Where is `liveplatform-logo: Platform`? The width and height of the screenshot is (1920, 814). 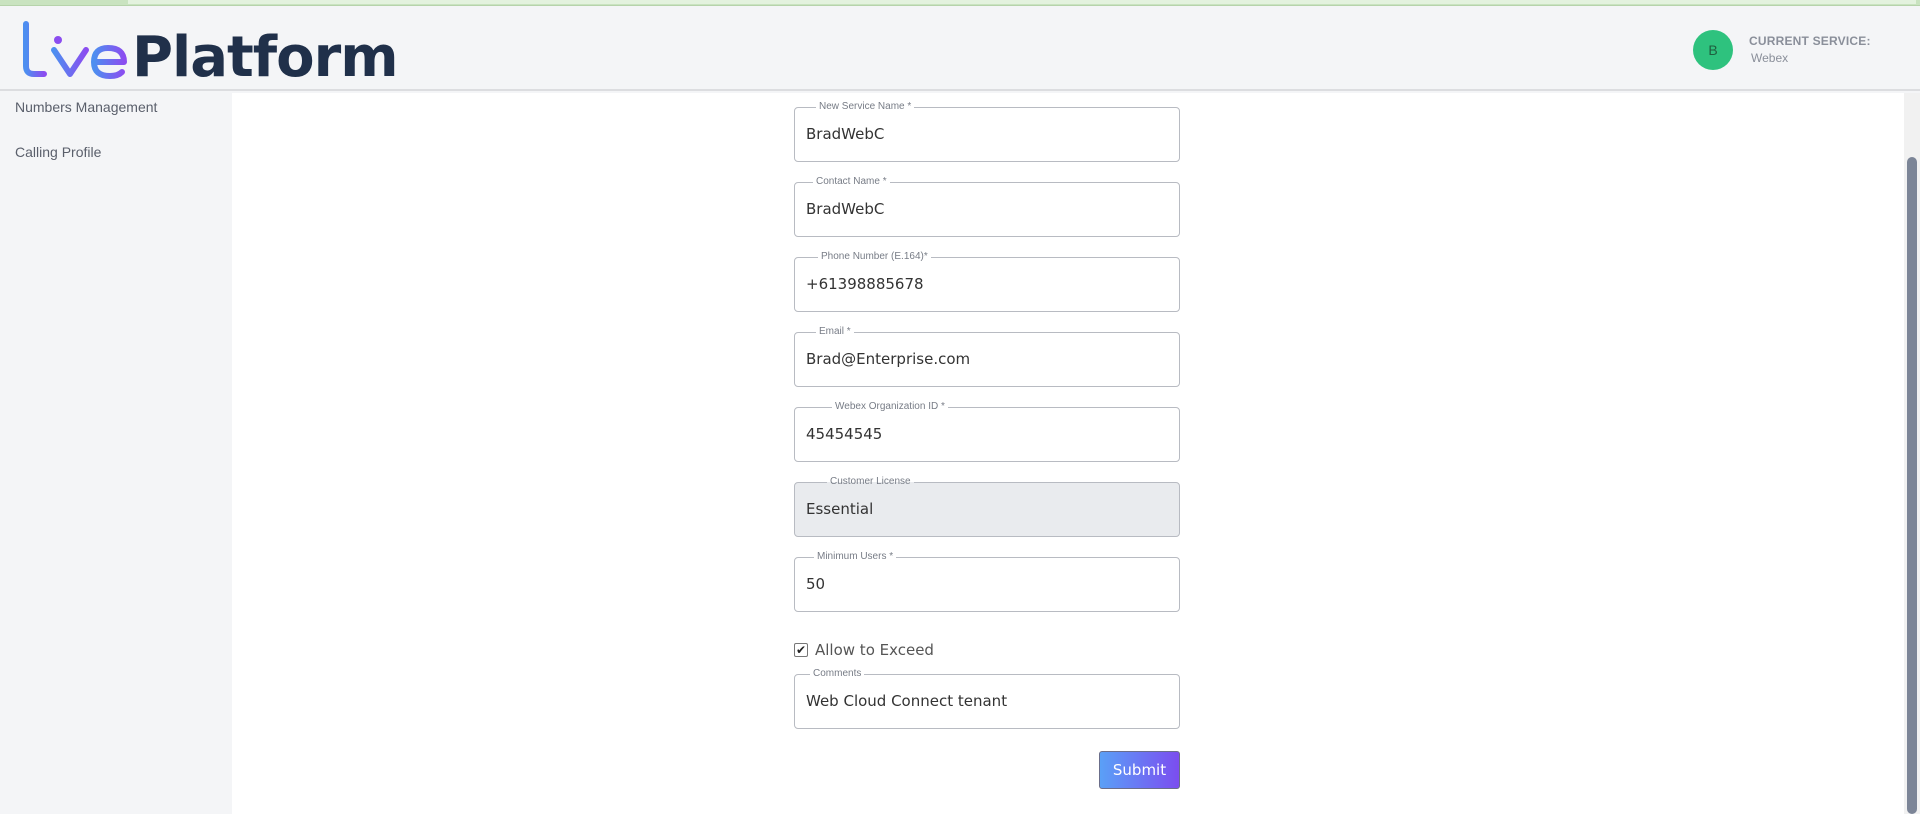
liveplatform-logo: Platform is located at coordinates (209, 53).